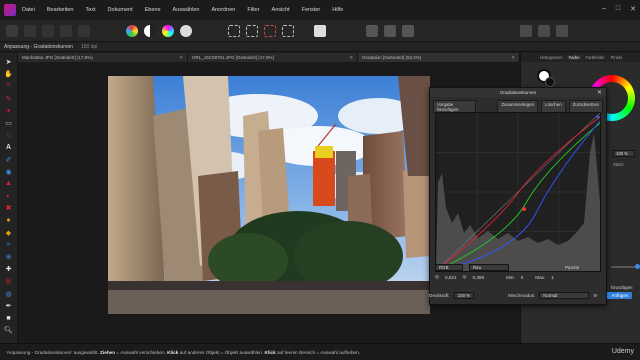  What do you see at coordinates (464, 295) in the screenshot?
I see `opacity-dropdown: 100 %` at bounding box center [464, 295].